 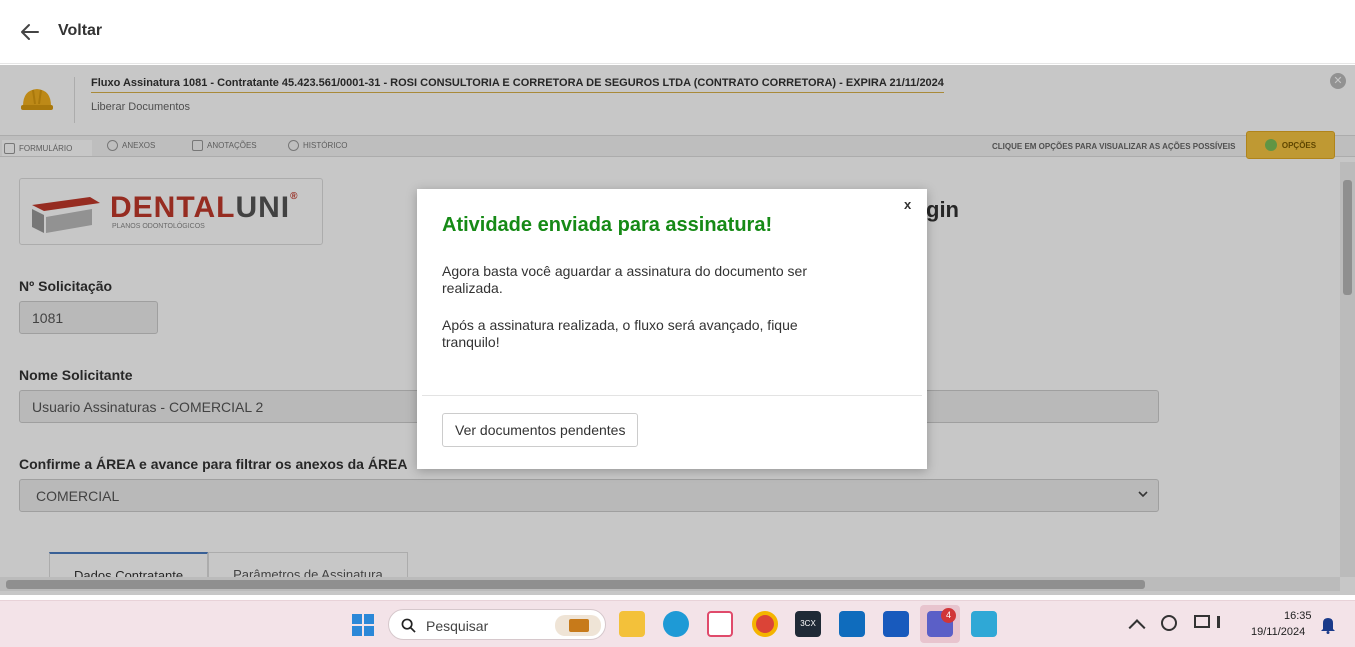 I want to click on search-highlight, so click(x=578, y=625).